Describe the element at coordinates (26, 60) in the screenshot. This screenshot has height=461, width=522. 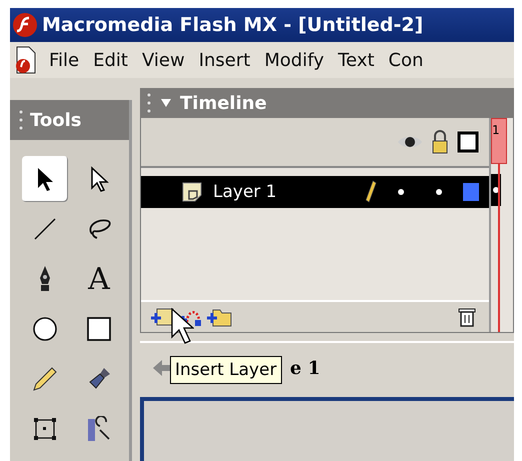
I see `document-icon` at that location.